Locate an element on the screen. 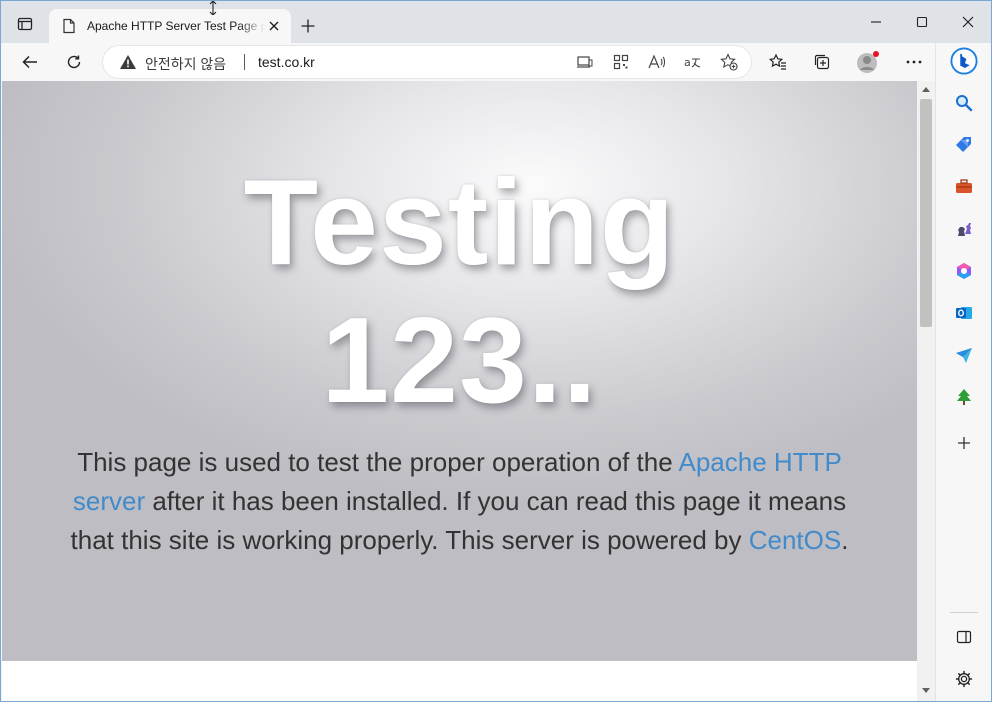  tab-actions-icon is located at coordinates (25, 24).